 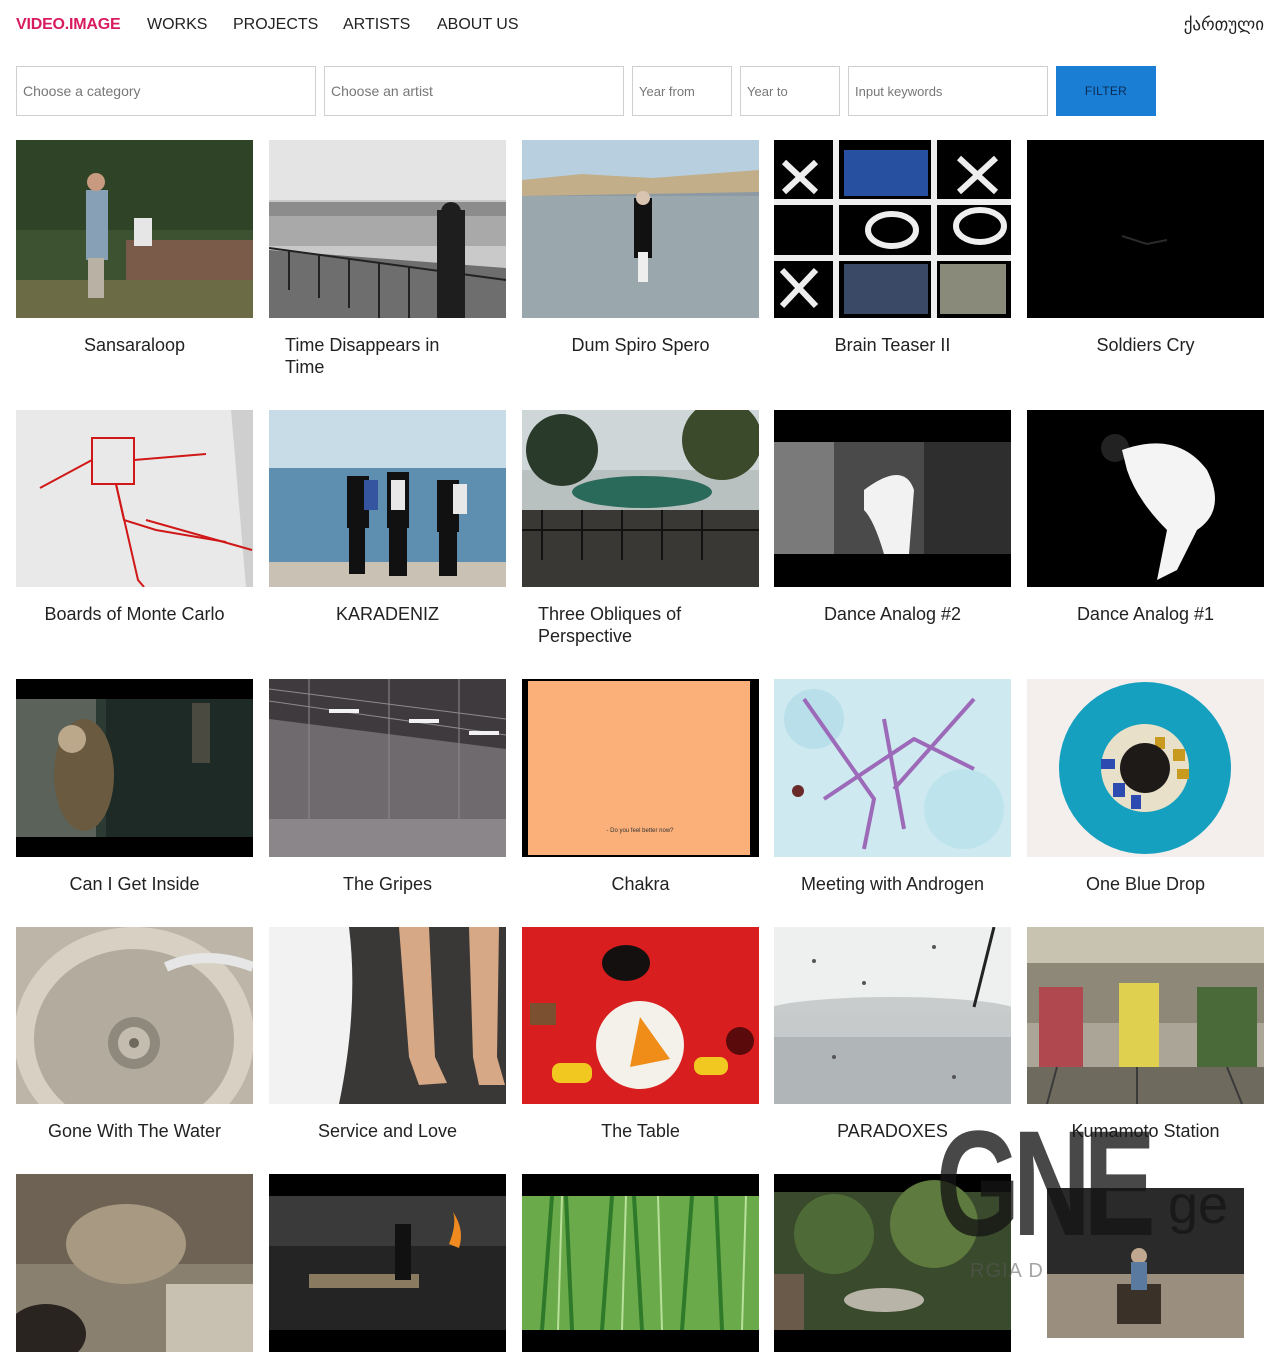 I want to click on brand-logo-link: VIDEO.IMAGE, so click(x=68, y=25).